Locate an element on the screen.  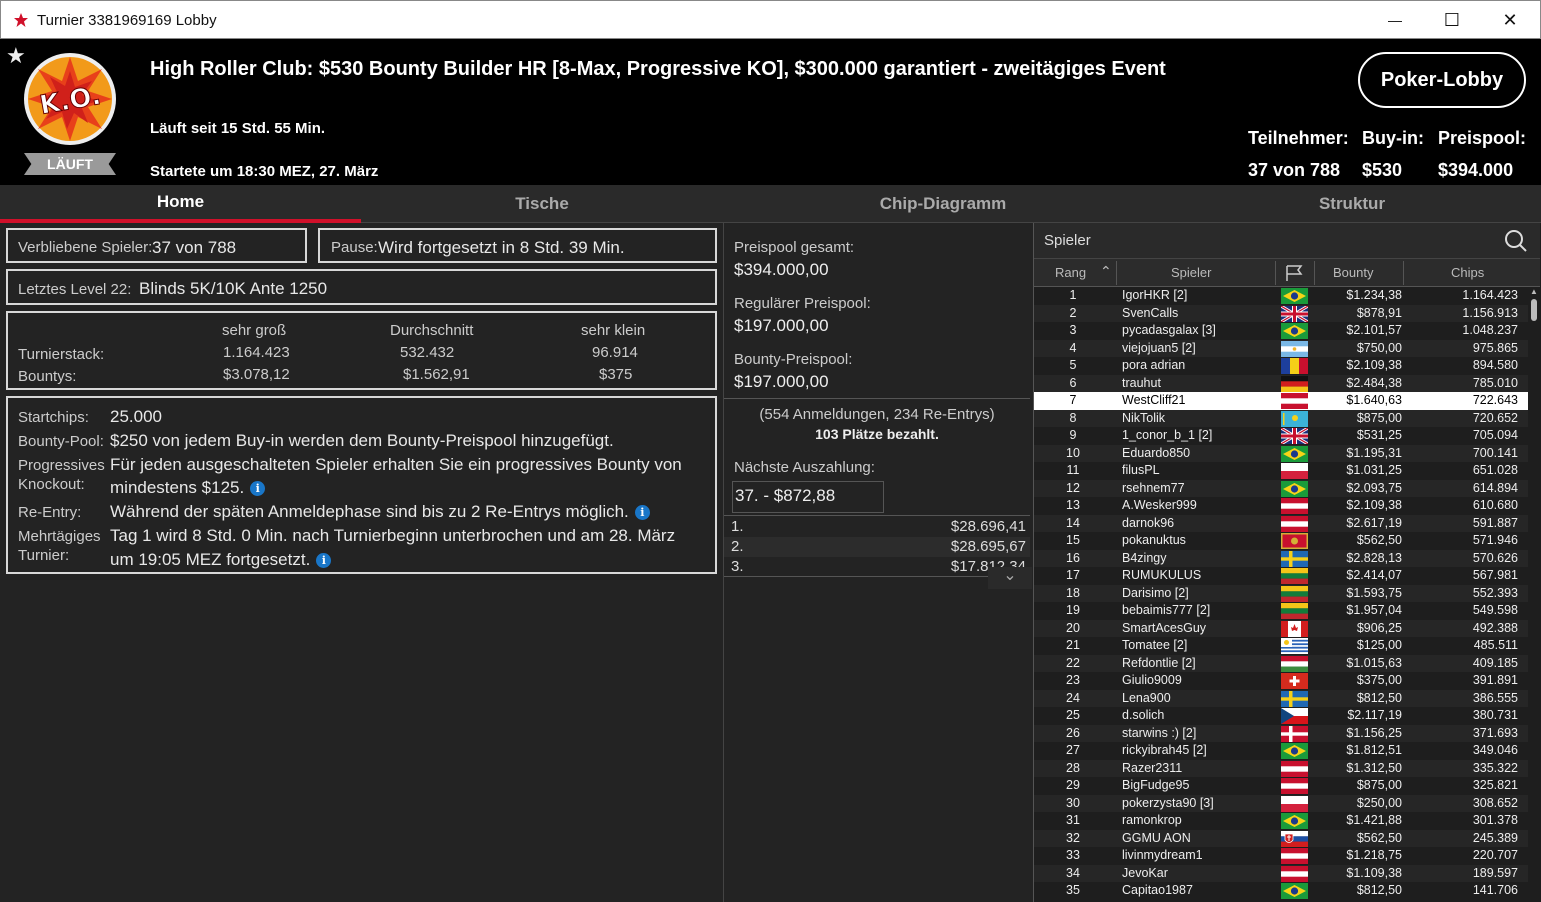
pko-value-line2: mindestens $125. i is located at coordinates (188, 488).